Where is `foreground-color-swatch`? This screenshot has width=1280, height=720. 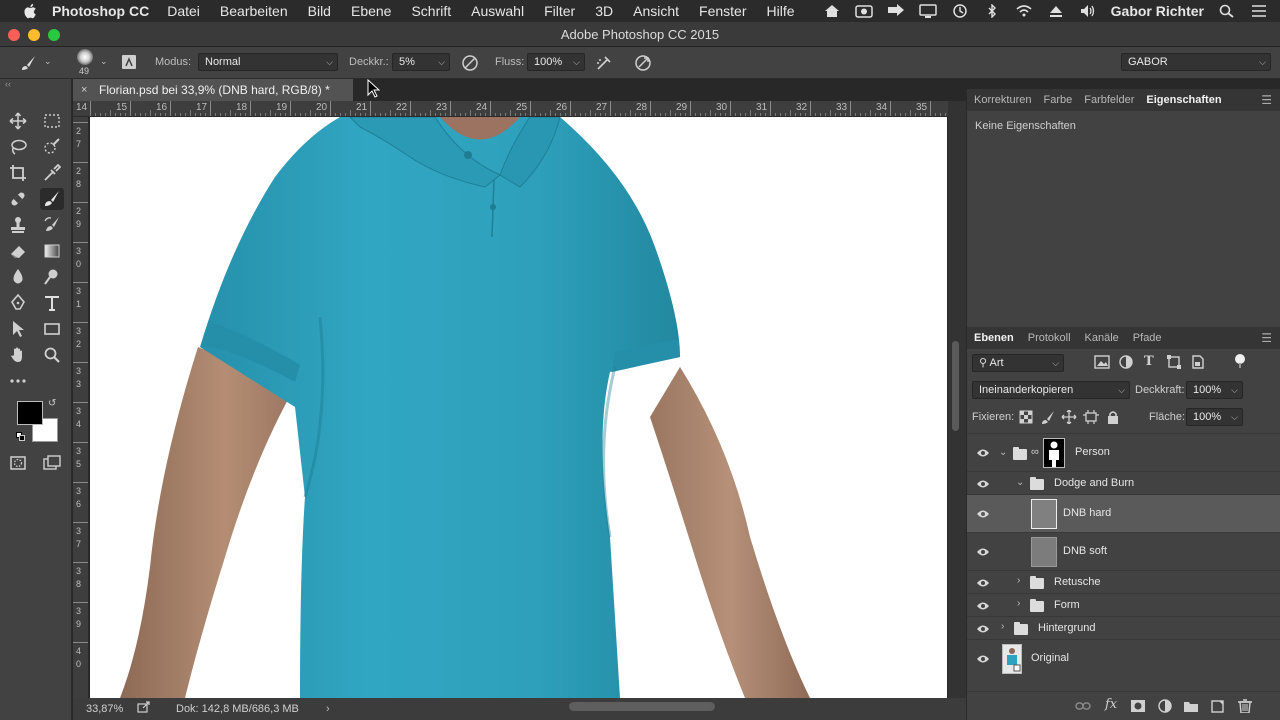 foreground-color-swatch is located at coordinates (30, 413).